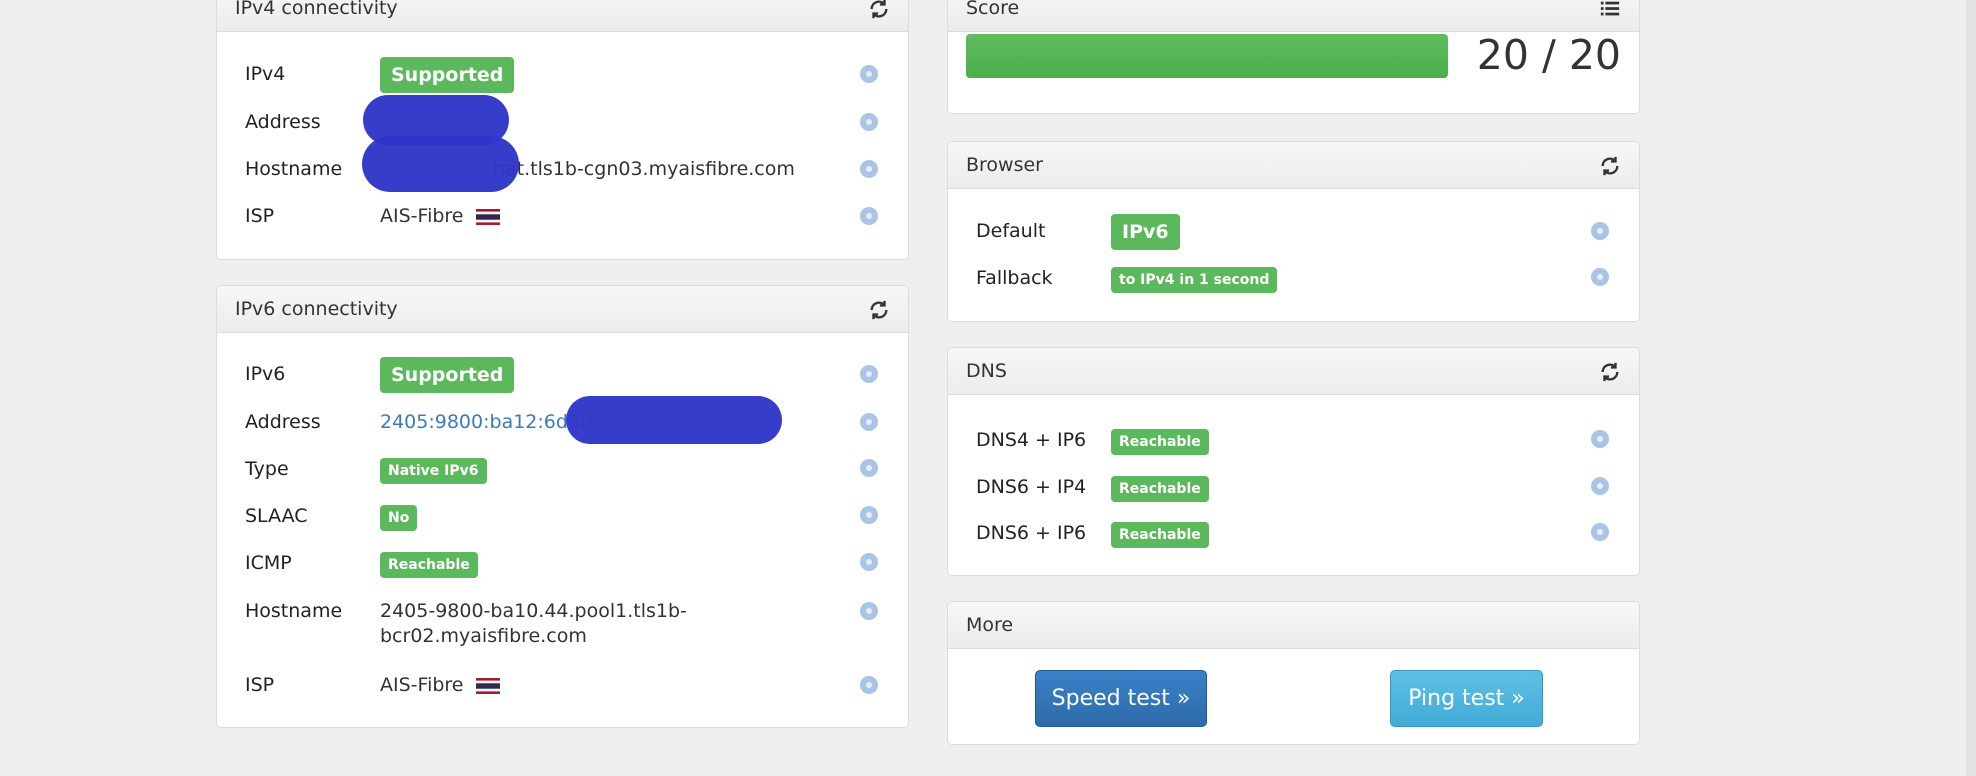  What do you see at coordinates (1293, 165) in the screenshot?
I see `browser-panel-header: Browser` at bounding box center [1293, 165].